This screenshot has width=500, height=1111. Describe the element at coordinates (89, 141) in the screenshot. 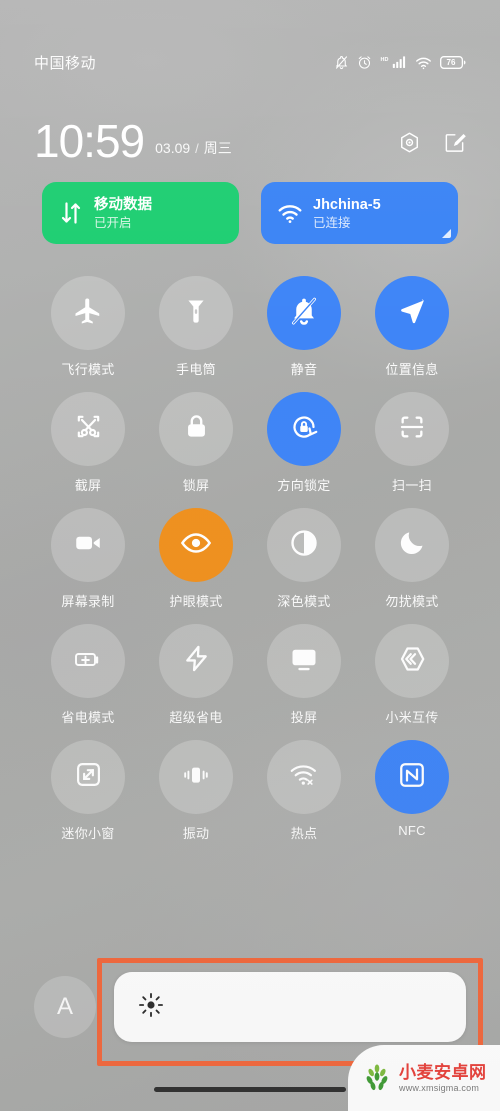

I see `clock-time: 10:59` at that location.